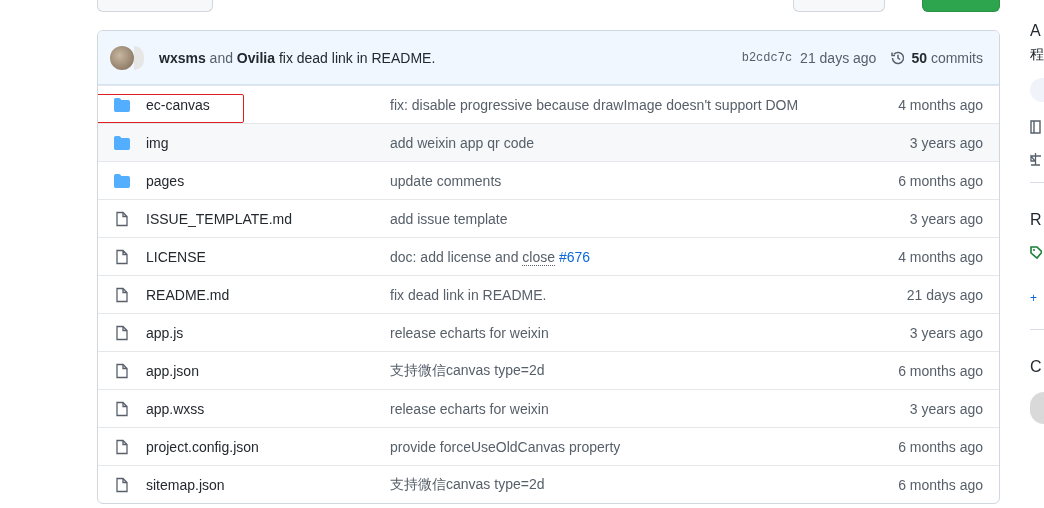 The width and height of the screenshot is (1044, 508). What do you see at coordinates (505, 446) in the screenshot?
I see `commit-message: provide forceUseOldCanvas property` at bounding box center [505, 446].